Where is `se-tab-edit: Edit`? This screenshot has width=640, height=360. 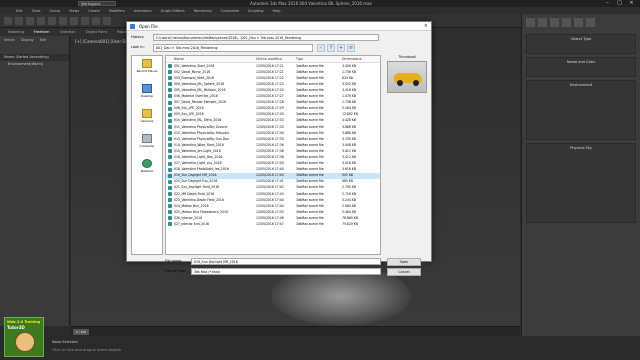
se-tab-edit: Edit is located at coordinates (43, 40).